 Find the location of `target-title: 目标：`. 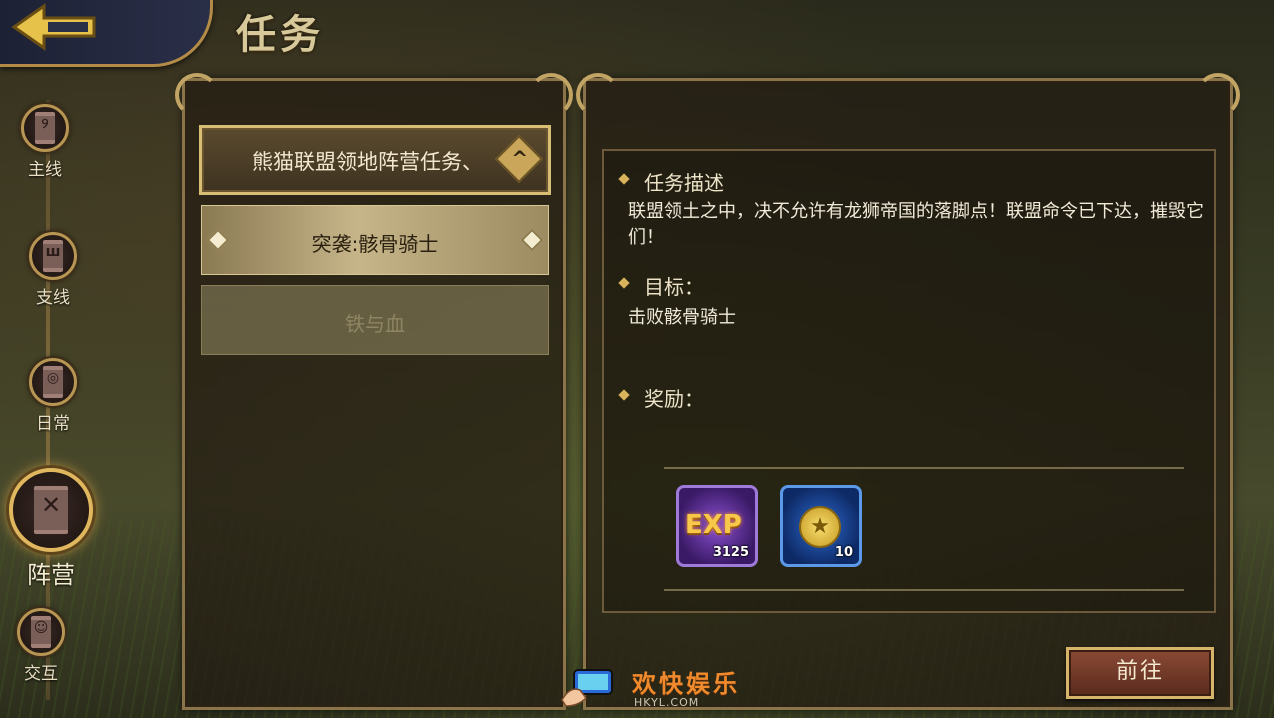

target-title: 目标： is located at coordinates (674, 287).